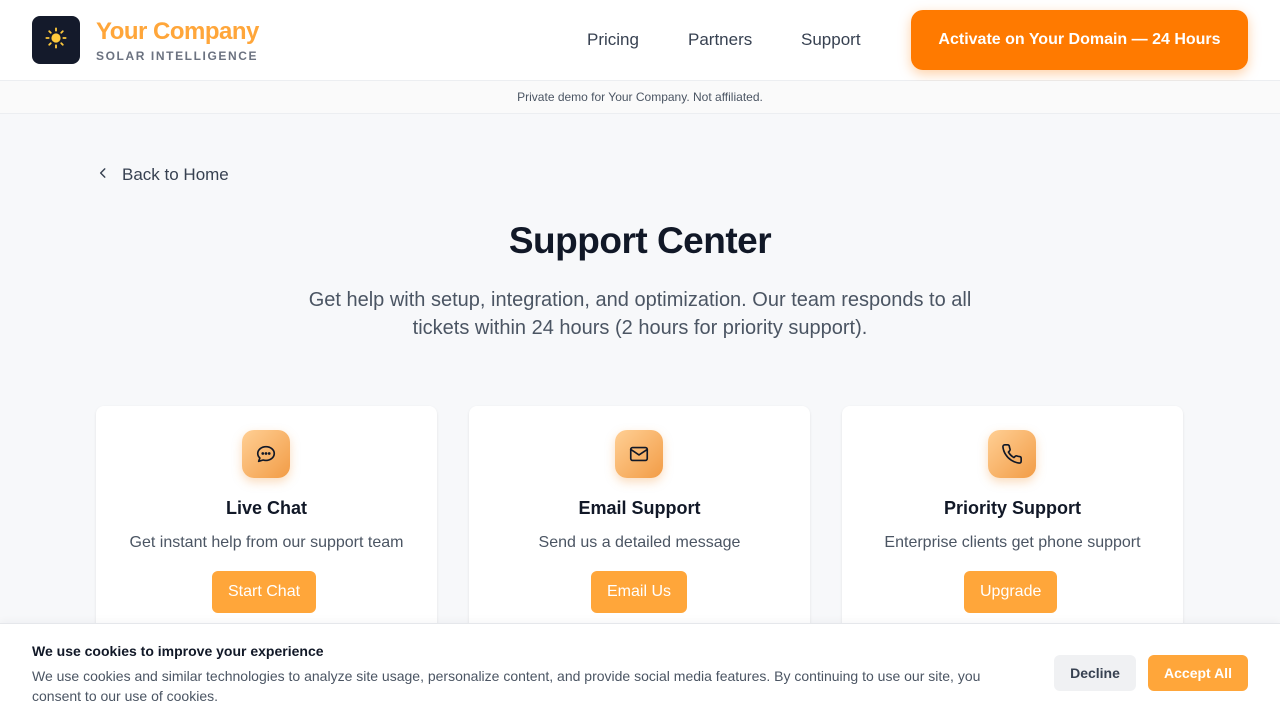 The image size is (1280, 720). I want to click on activate-domain-button: Activate on Your Domain — 24 Hours, so click(1079, 40).